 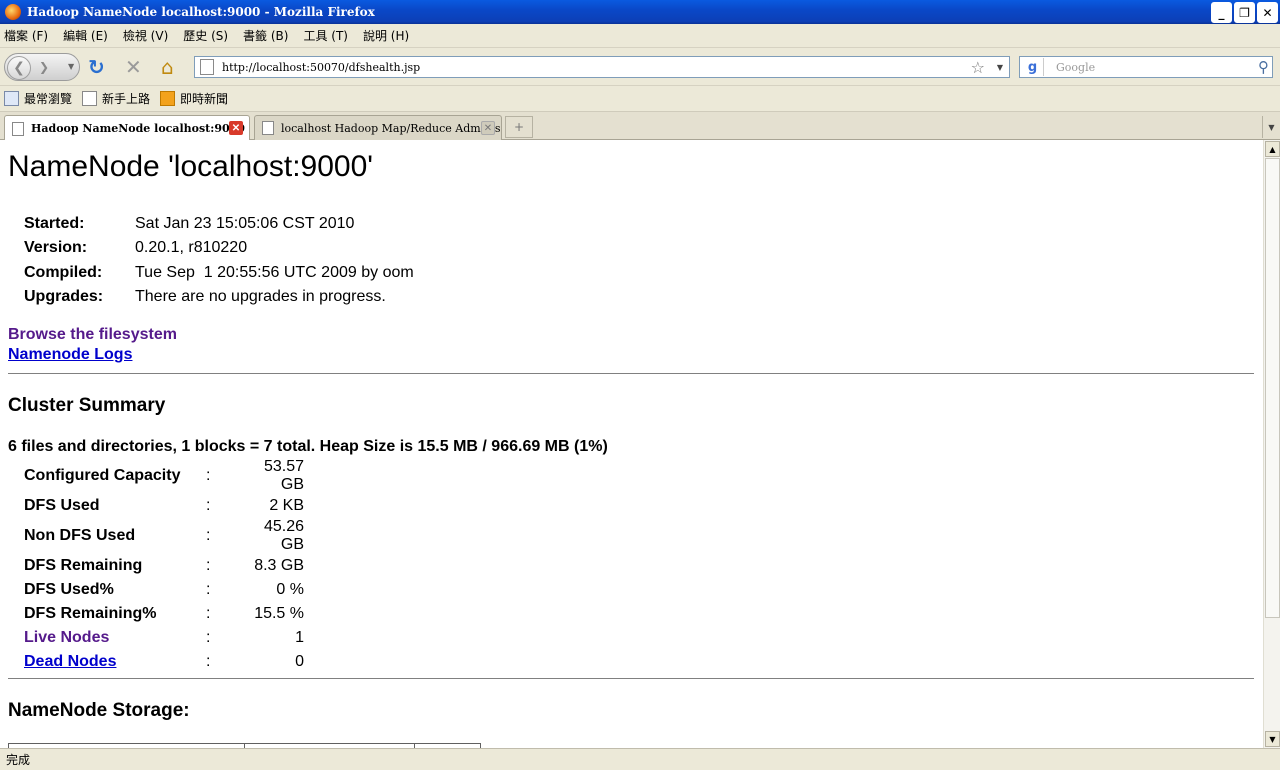 I want to click on search-bar: g ⚲, so click(x=1146, y=67).